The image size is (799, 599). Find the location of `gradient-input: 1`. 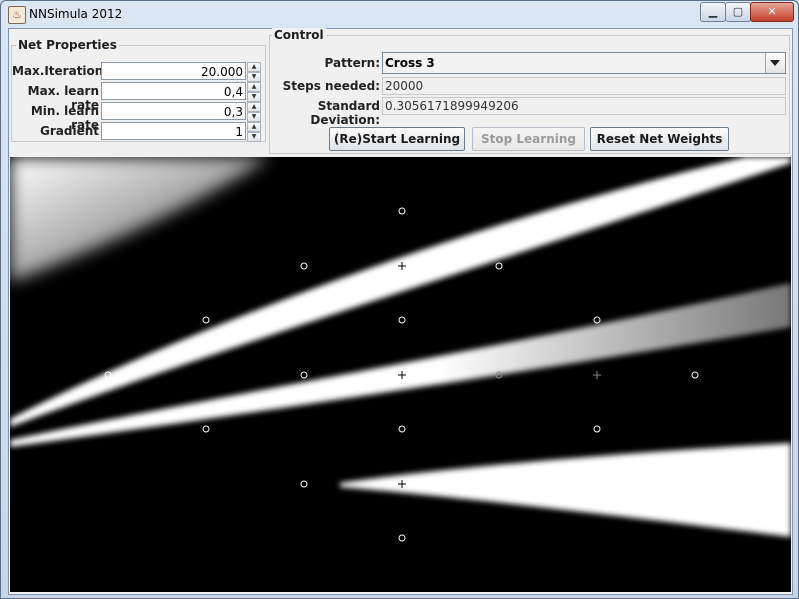

gradient-input: 1 is located at coordinates (173, 131).